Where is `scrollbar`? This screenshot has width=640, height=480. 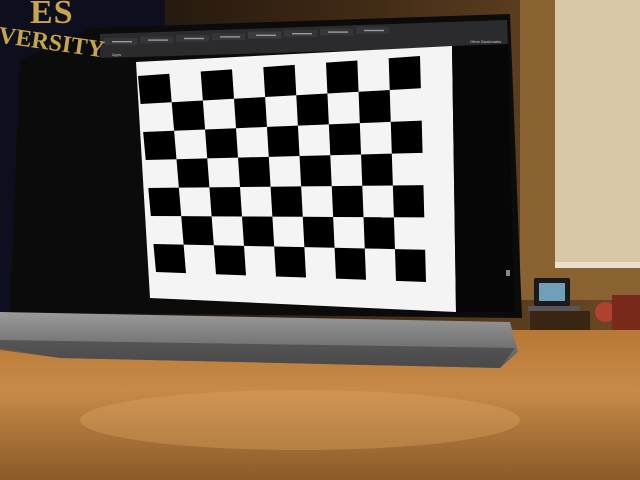
scrollbar is located at coordinates (508, 273).